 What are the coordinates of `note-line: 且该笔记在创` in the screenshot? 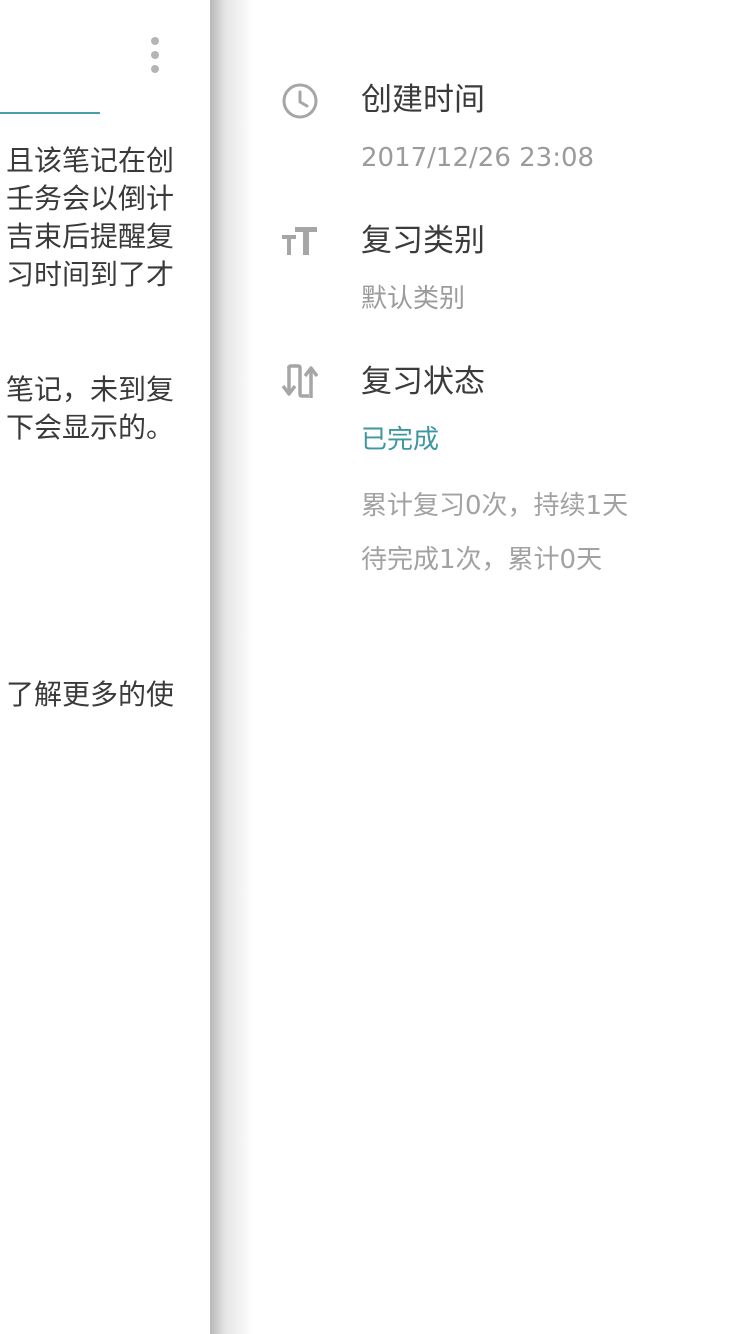 It's located at (89, 160).